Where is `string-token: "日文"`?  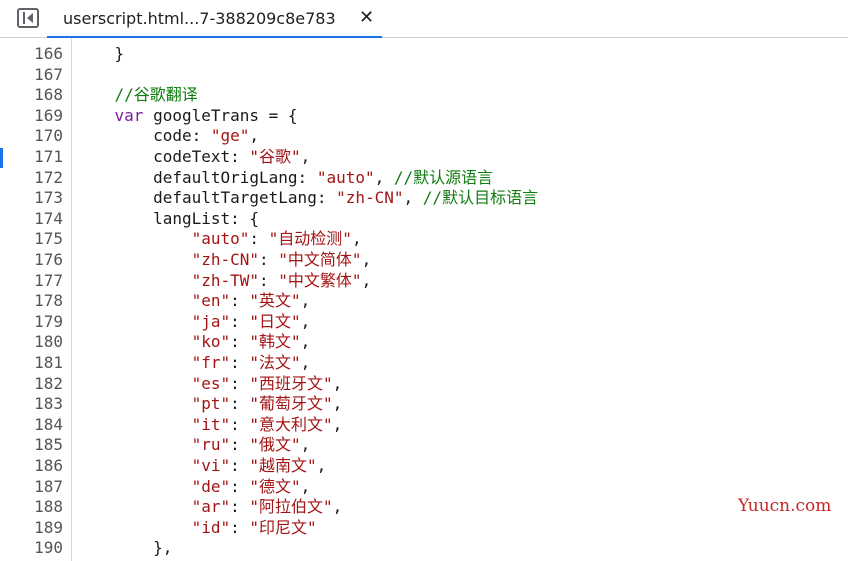 string-token: "日文" is located at coordinates (275, 321).